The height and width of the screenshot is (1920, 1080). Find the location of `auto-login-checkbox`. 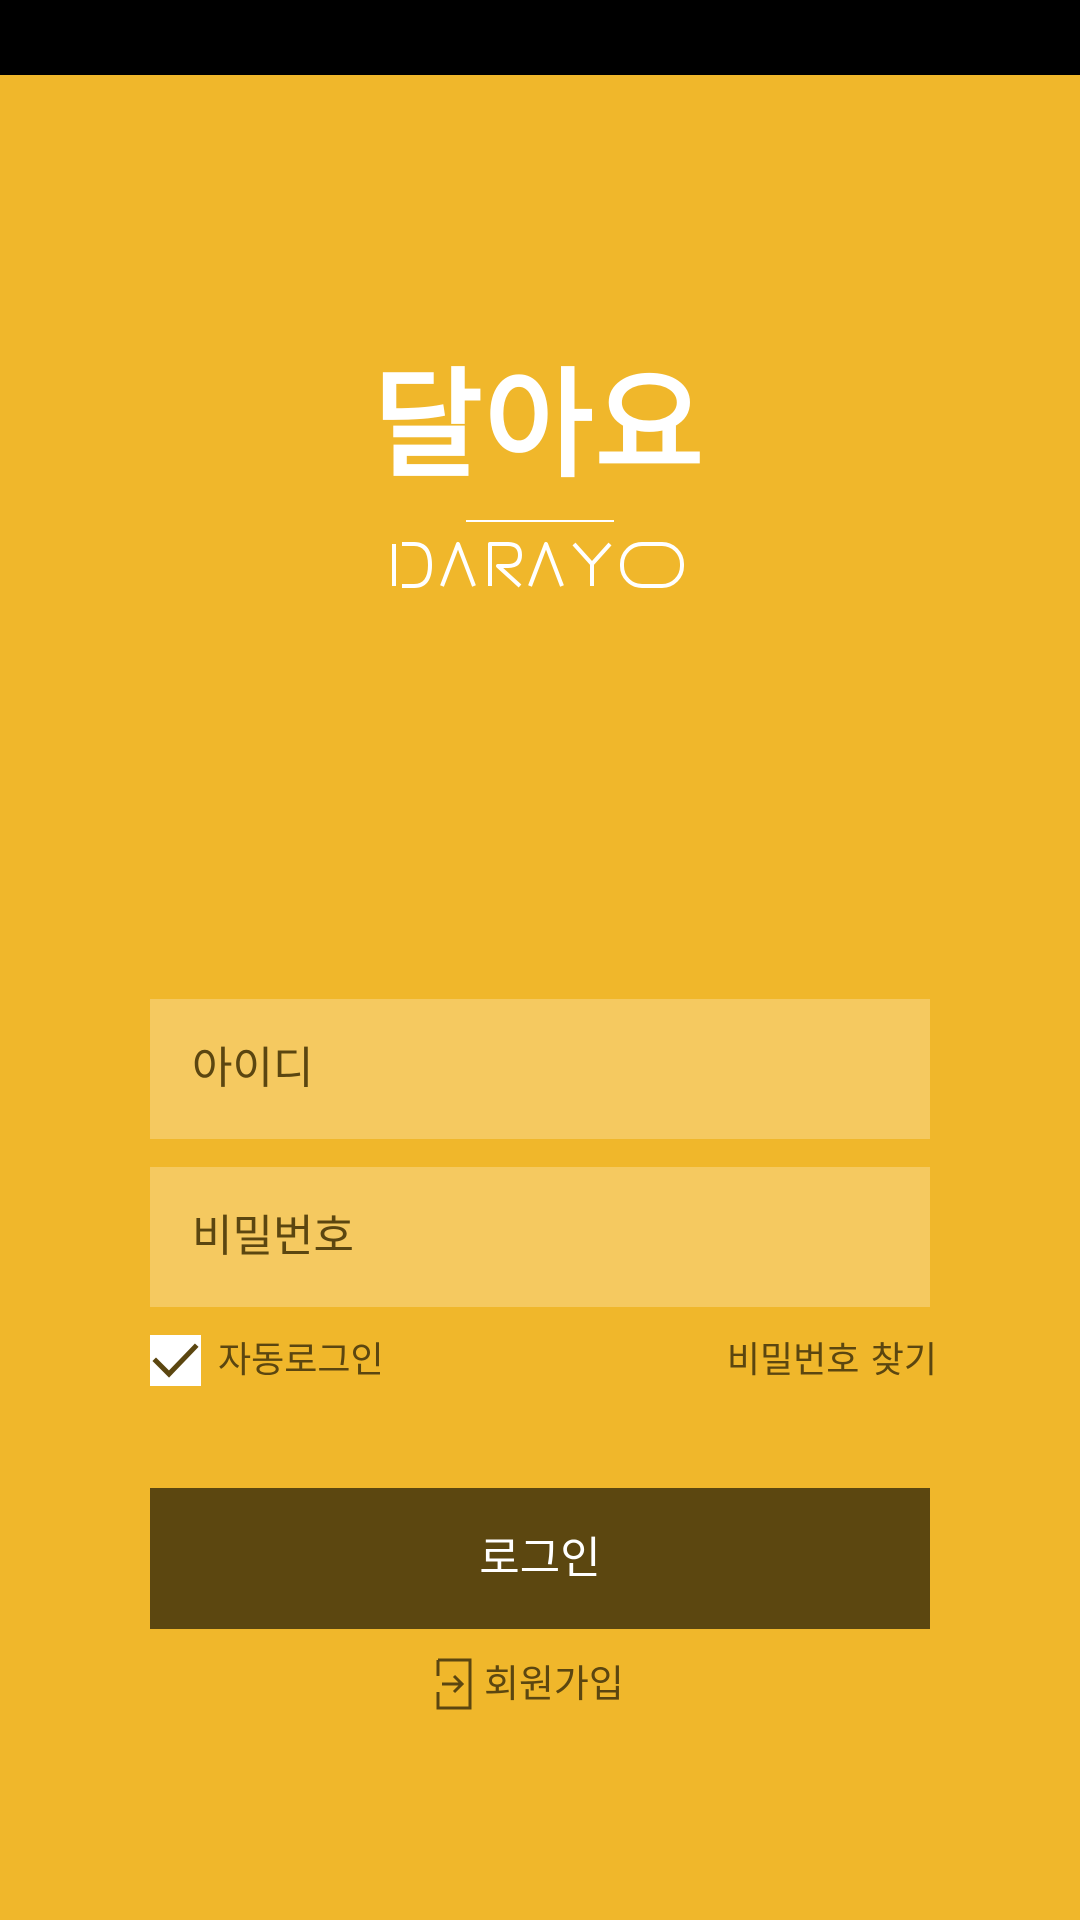

auto-login-checkbox is located at coordinates (175, 1360).